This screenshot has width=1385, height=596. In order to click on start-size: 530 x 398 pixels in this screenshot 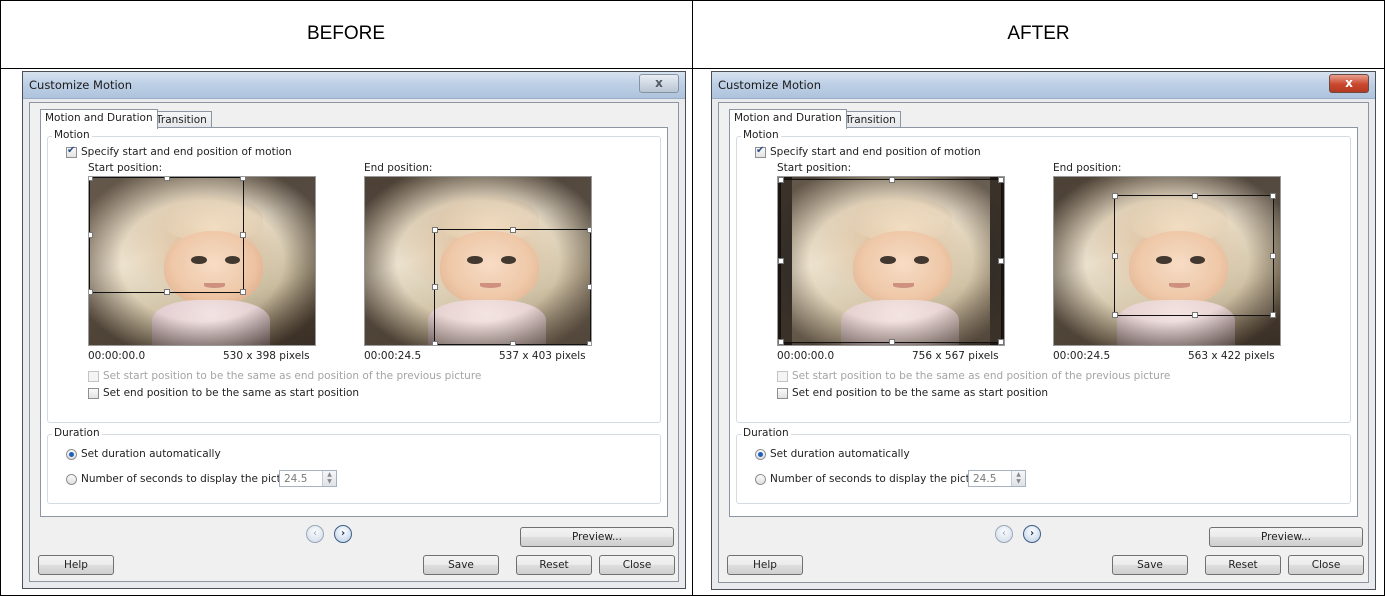, I will do `click(266, 356)`.